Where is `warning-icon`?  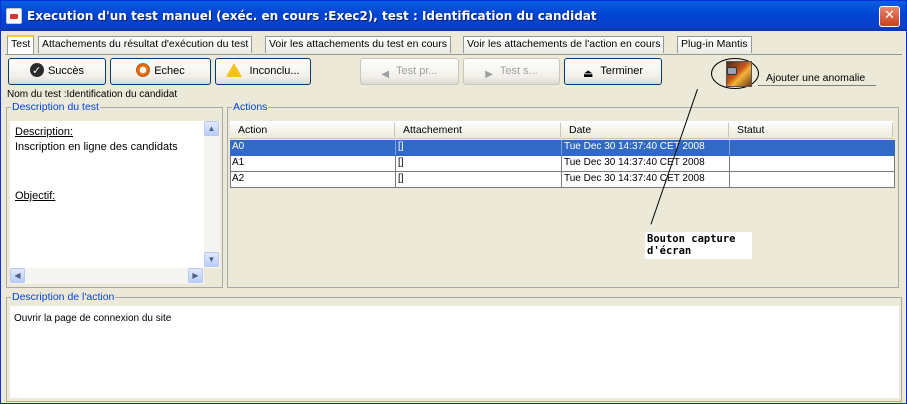 warning-icon is located at coordinates (234, 70).